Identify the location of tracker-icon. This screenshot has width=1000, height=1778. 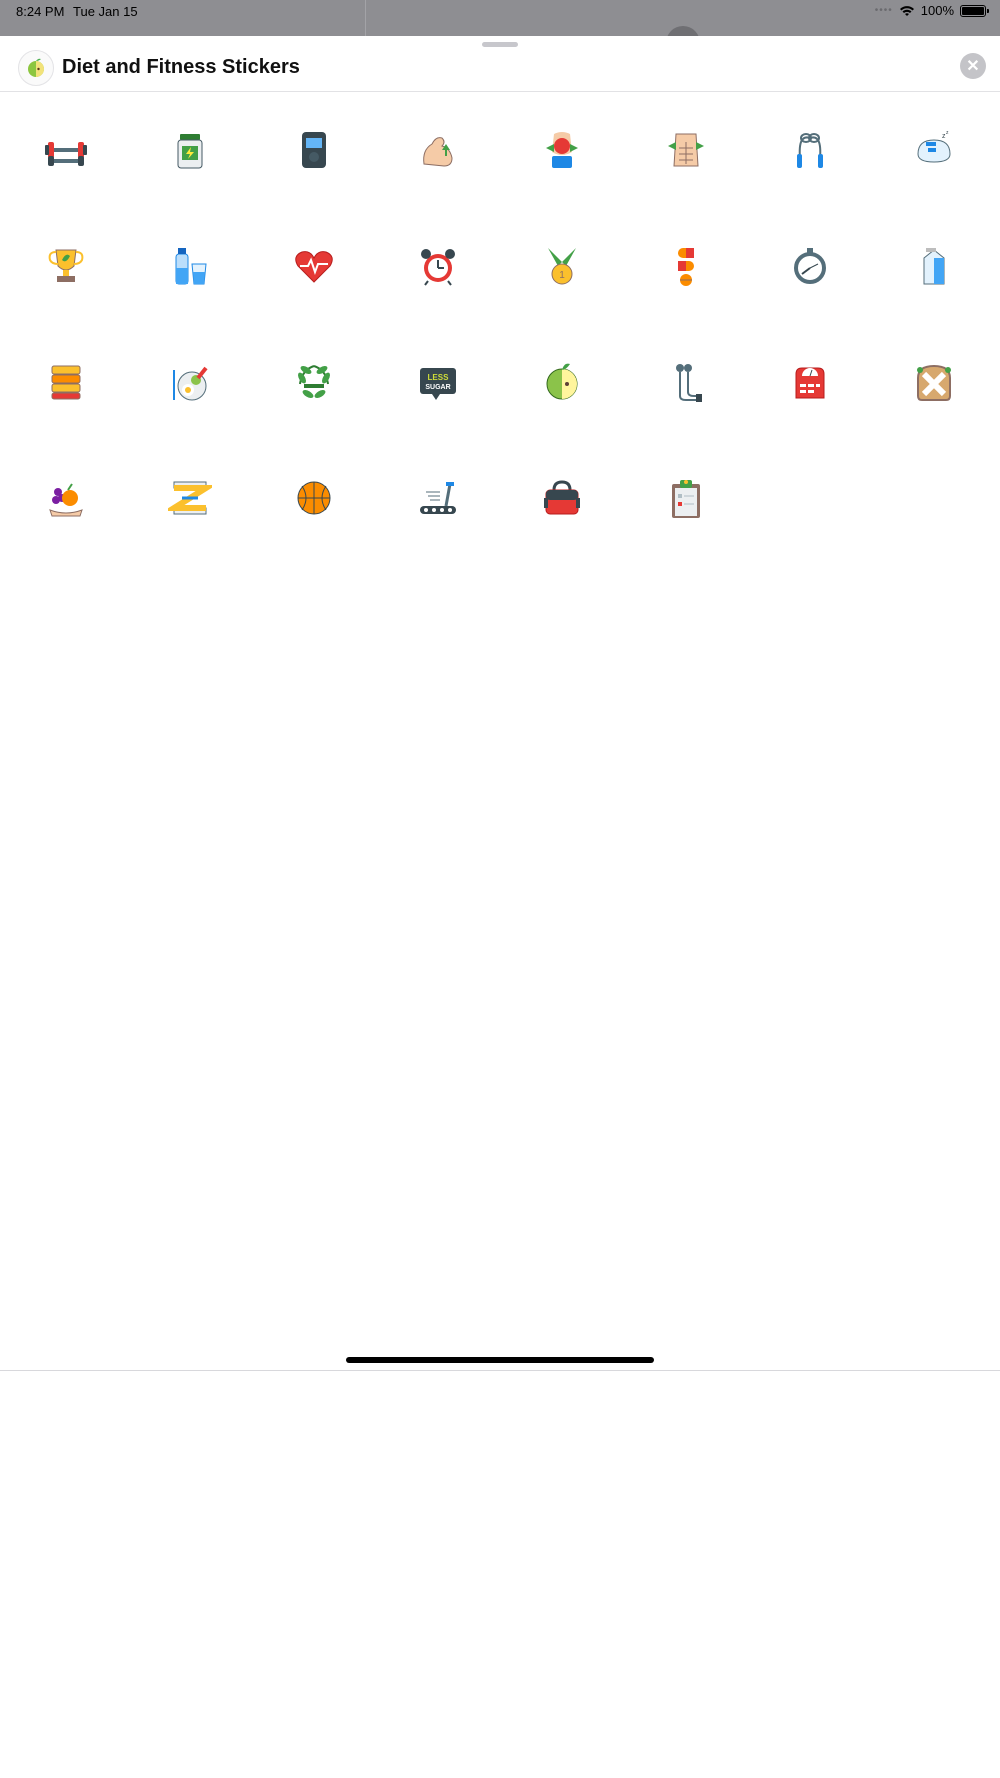
(314, 150).